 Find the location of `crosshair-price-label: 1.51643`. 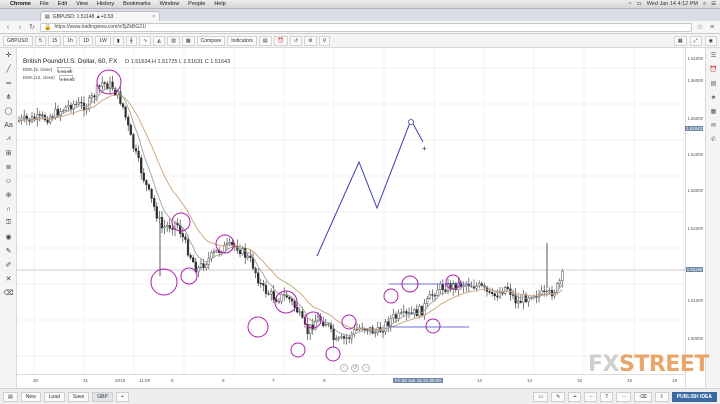

crosshair-price-label: 1.51643 is located at coordinates (694, 128).